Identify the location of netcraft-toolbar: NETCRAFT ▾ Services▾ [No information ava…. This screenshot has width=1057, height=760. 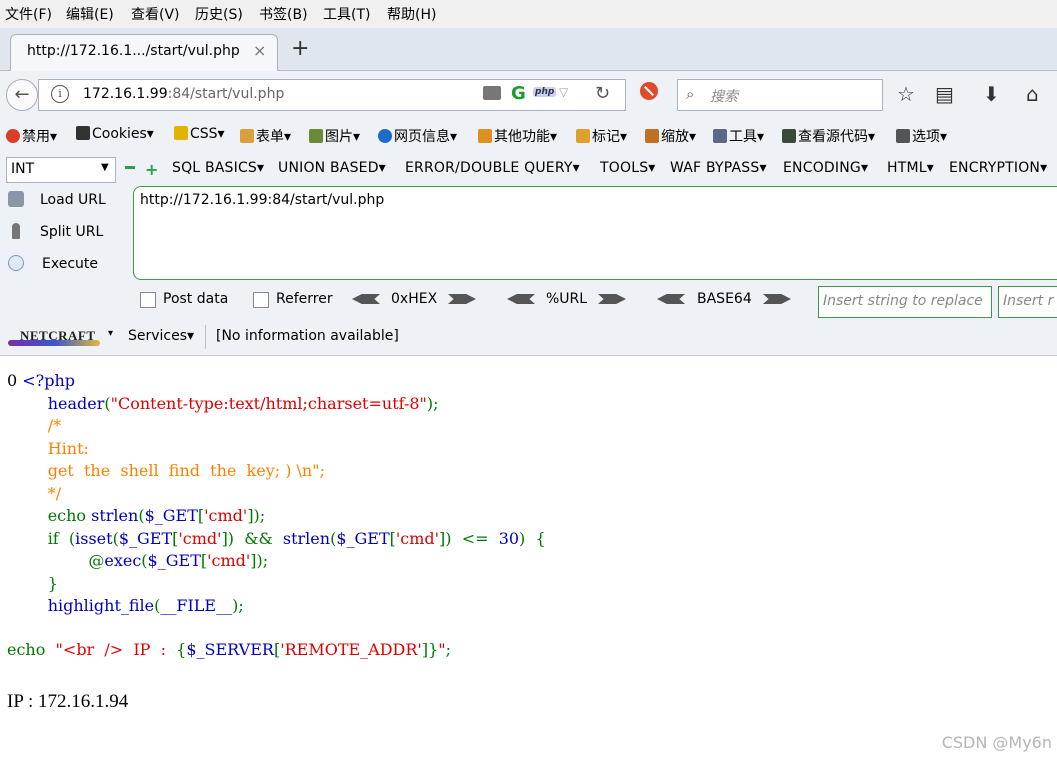
(528, 337).